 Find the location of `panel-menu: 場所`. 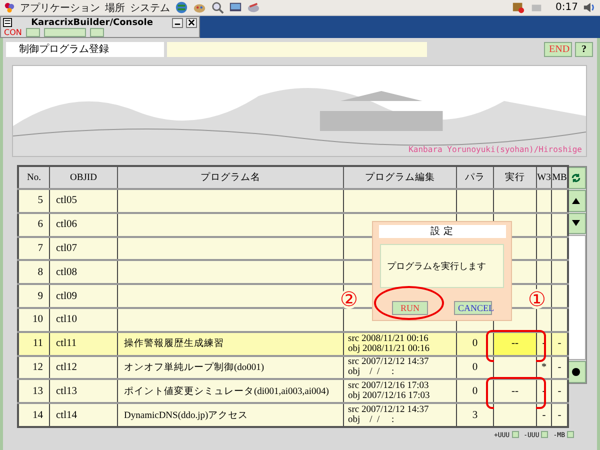

panel-menu: 場所 is located at coordinates (115, 7).